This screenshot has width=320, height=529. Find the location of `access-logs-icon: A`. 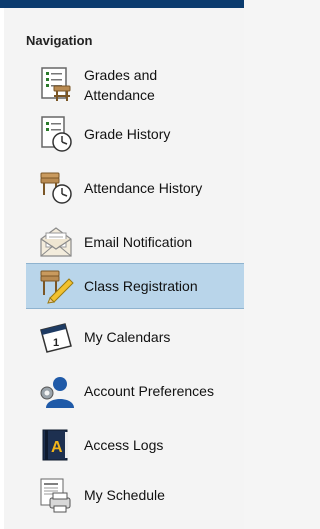

access-logs-icon: A is located at coordinates (56, 445).